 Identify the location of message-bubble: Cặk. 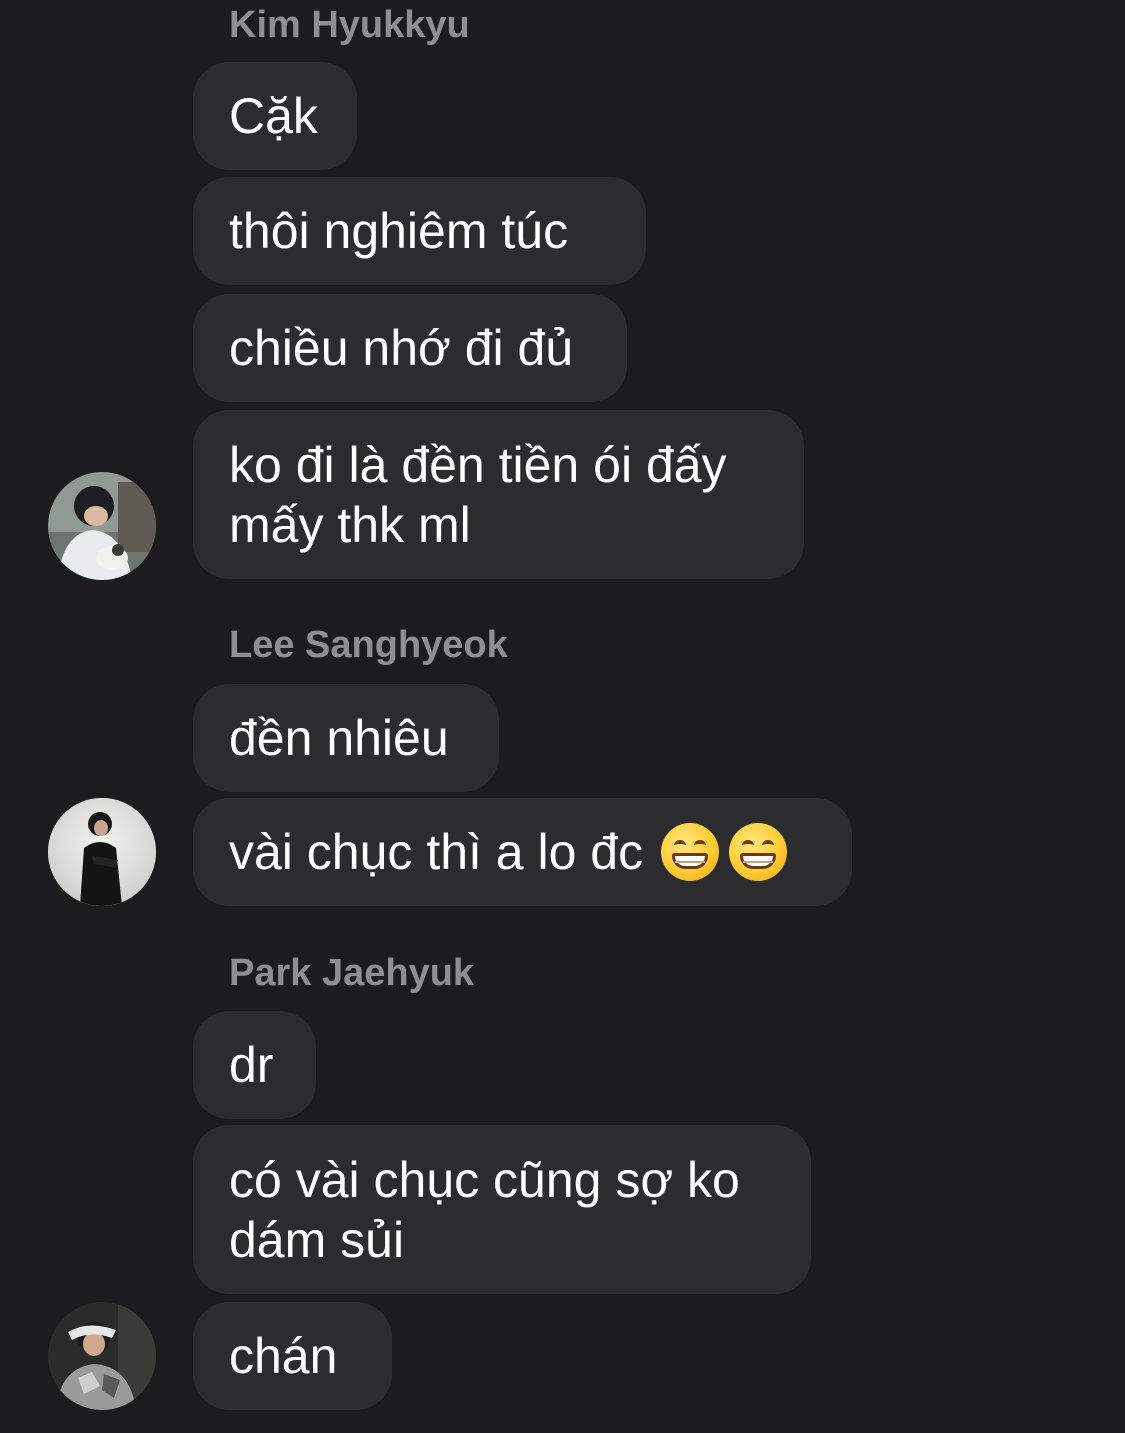
(275, 116).